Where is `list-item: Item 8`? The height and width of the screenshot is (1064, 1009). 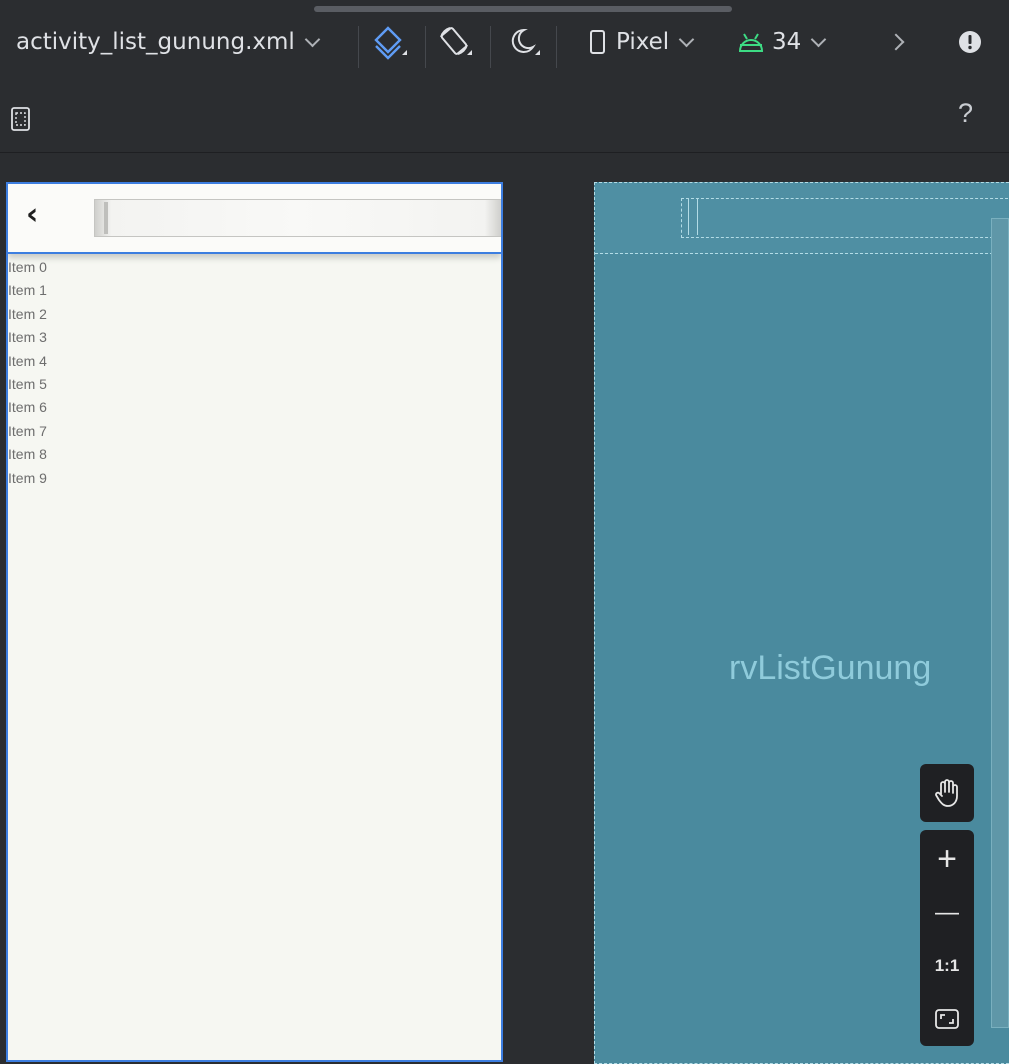 list-item: Item 8 is located at coordinates (27, 454).